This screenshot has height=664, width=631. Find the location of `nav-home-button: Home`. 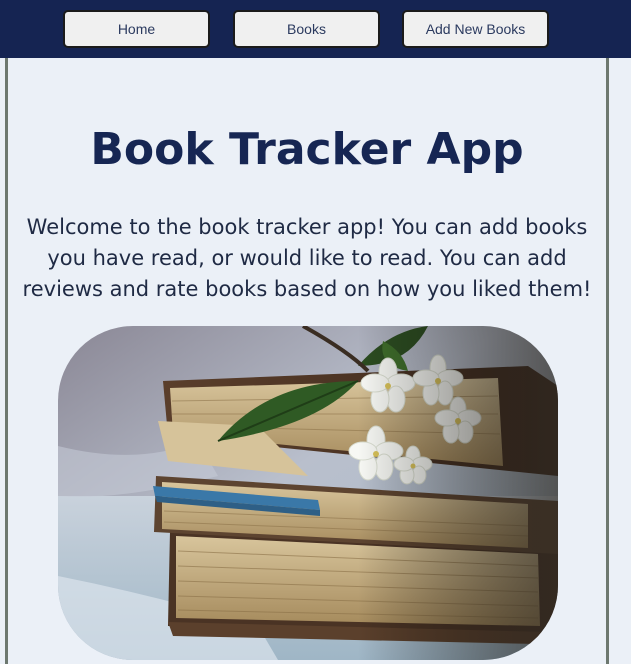

nav-home-button: Home is located at coordinates (136, 29).